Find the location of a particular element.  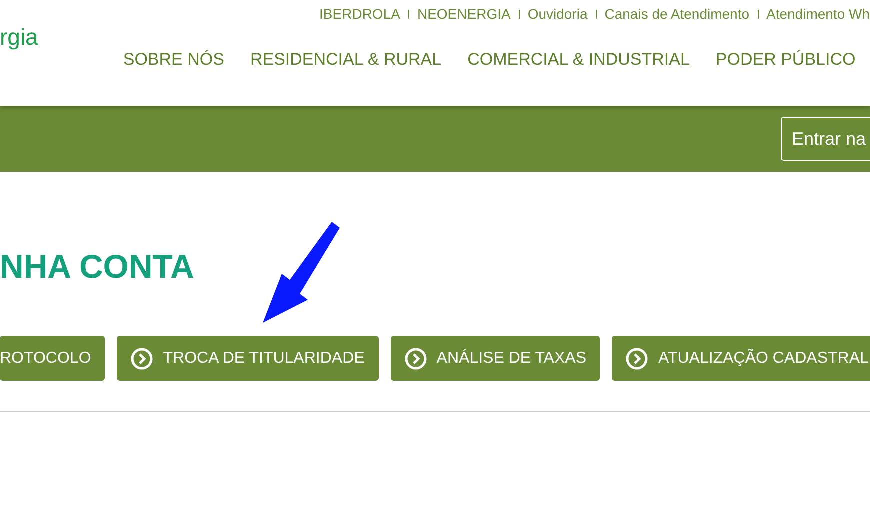

page-title: NHA CONTA is located at coordinates (98, 266).